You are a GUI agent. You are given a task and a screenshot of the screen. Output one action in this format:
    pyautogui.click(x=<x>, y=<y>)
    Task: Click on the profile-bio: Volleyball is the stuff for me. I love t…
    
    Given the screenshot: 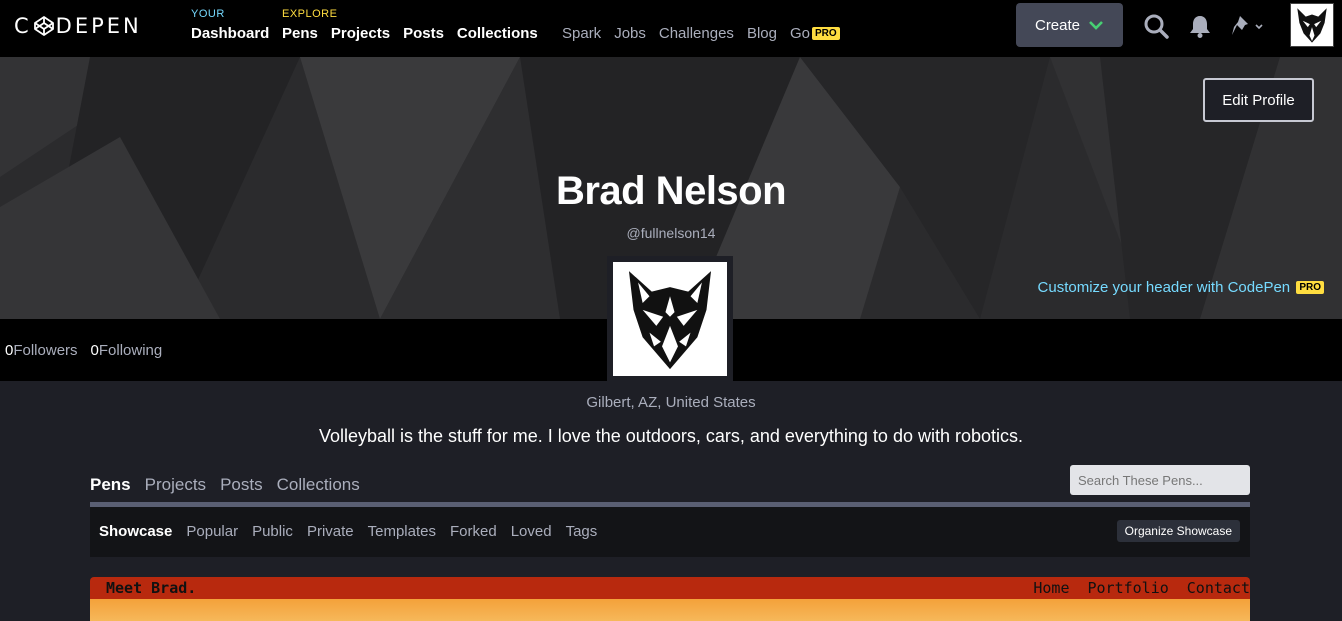 What is the action you would take?
    pyautogui.click(x=671, y=436)
    